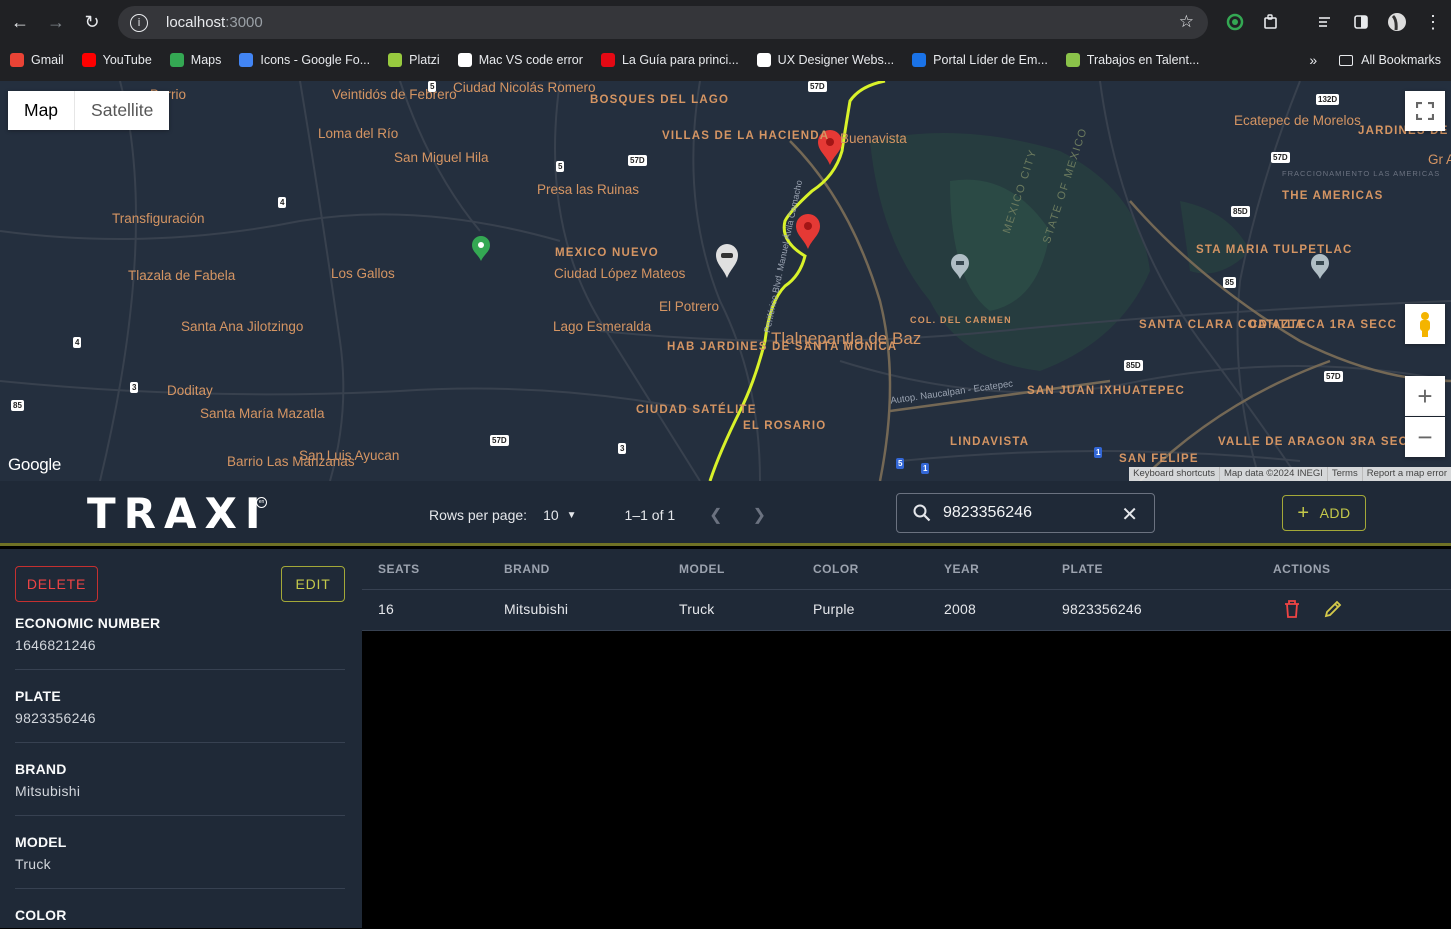  I want to click on reading-list-icon, so click(1325, 22).